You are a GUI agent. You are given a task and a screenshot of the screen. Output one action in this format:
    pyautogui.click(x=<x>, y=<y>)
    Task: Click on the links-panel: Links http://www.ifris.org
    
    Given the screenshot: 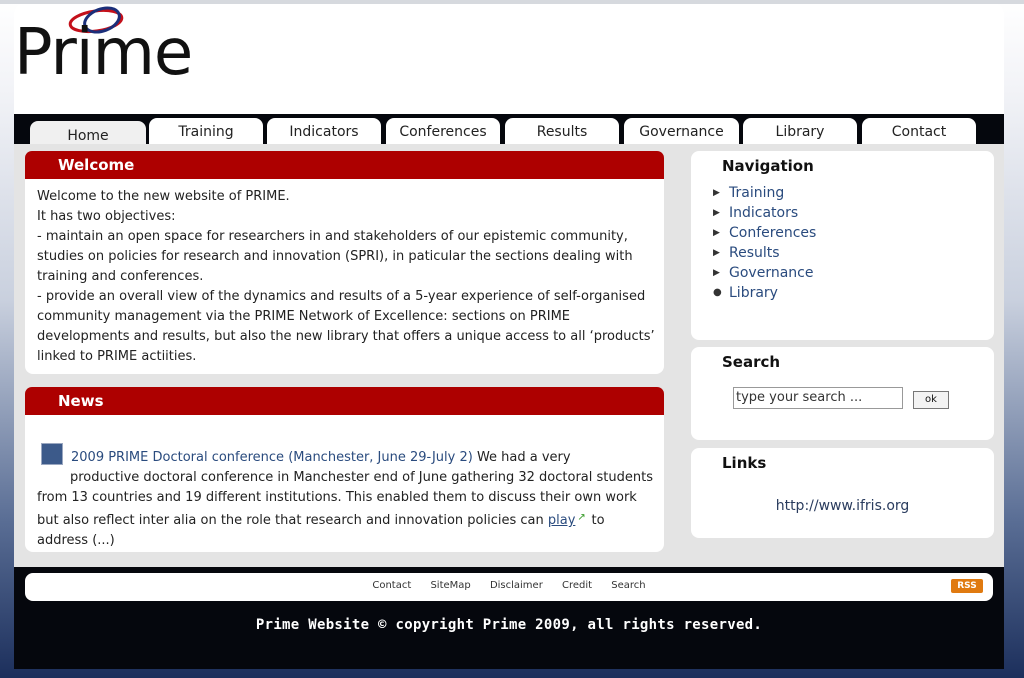 What is the action you would take?
    pyautogui.click(x=842, y=493)
    